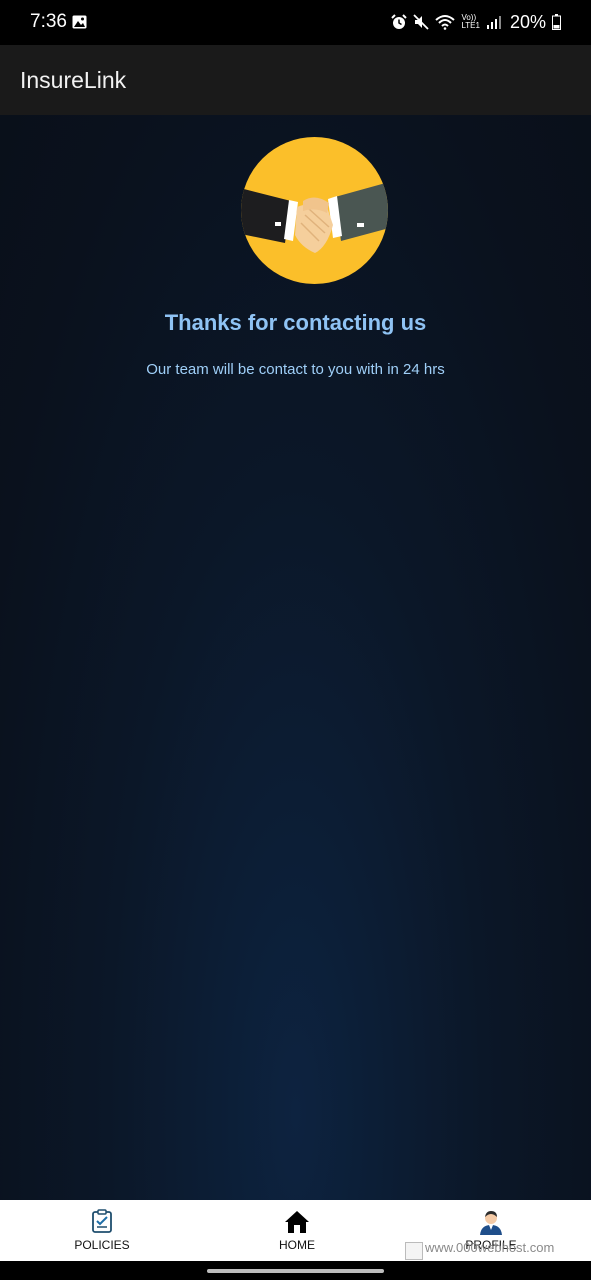 This screenshot has width=591, height=1280. I want to click on thanks-title: Thanks for contacting us, so click(295, 322).